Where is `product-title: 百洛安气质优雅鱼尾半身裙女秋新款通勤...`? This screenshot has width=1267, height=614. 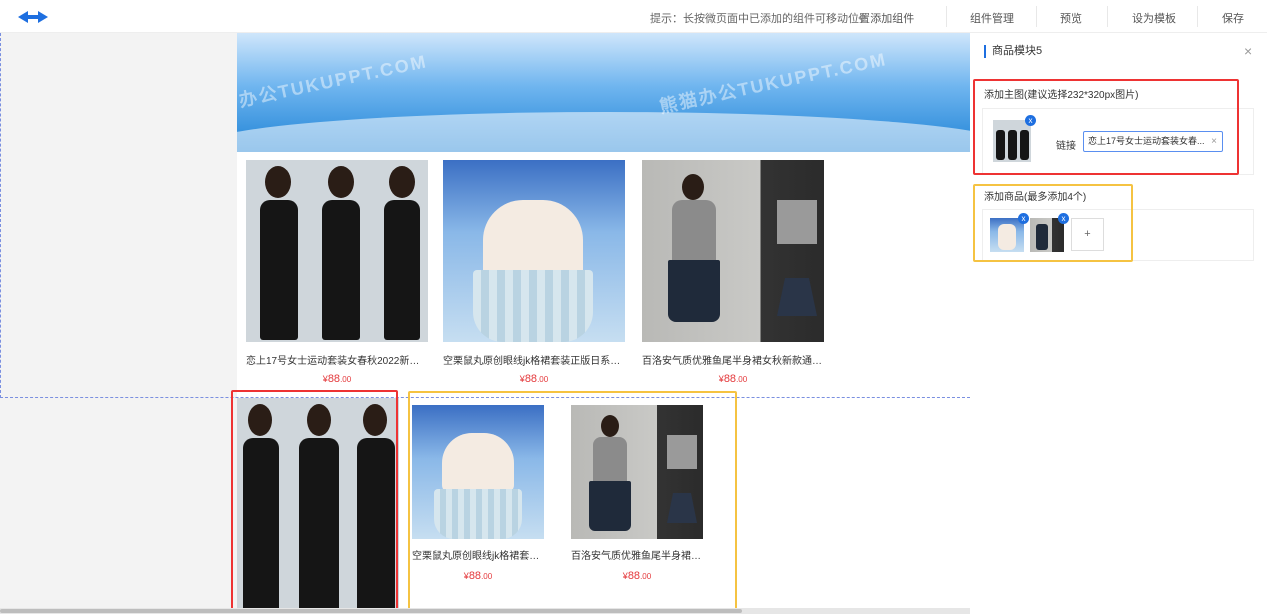 product-title: 百洛安气质优雅鱼尾半身裙女秋新款通勤... is located at coordinates (733, 361).